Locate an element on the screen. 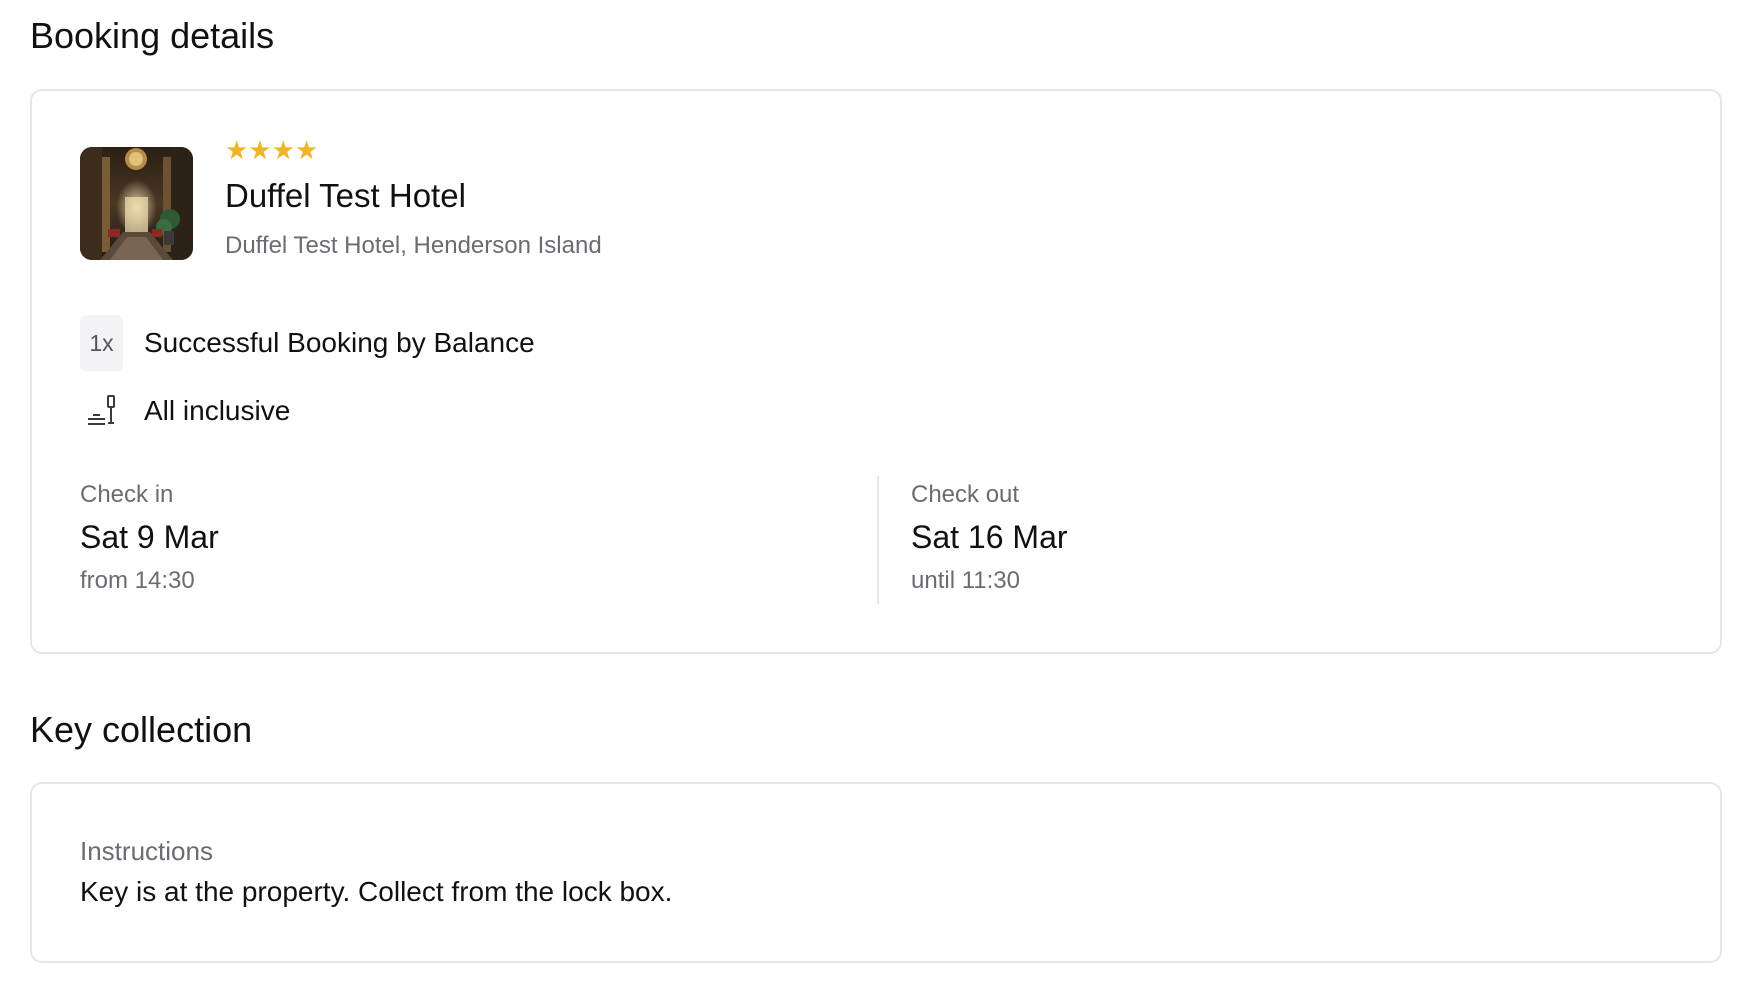  check-out-section: Check out Sat 16 Mar until 11:30 is located at coordinates (989, 538).